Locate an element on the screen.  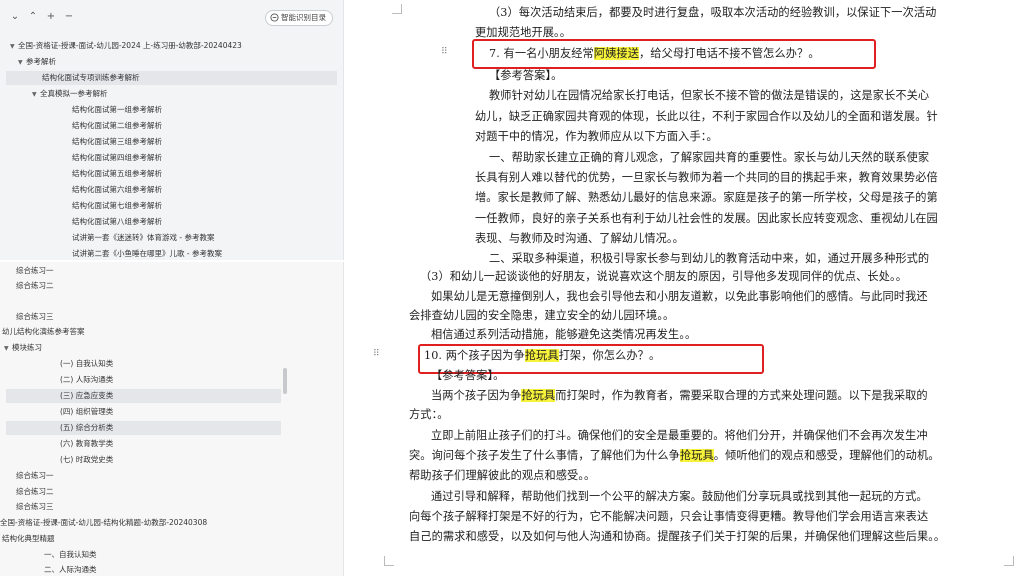
tree-item: 结构化面试第八组参考解析 is located at coordinates (117, 222).